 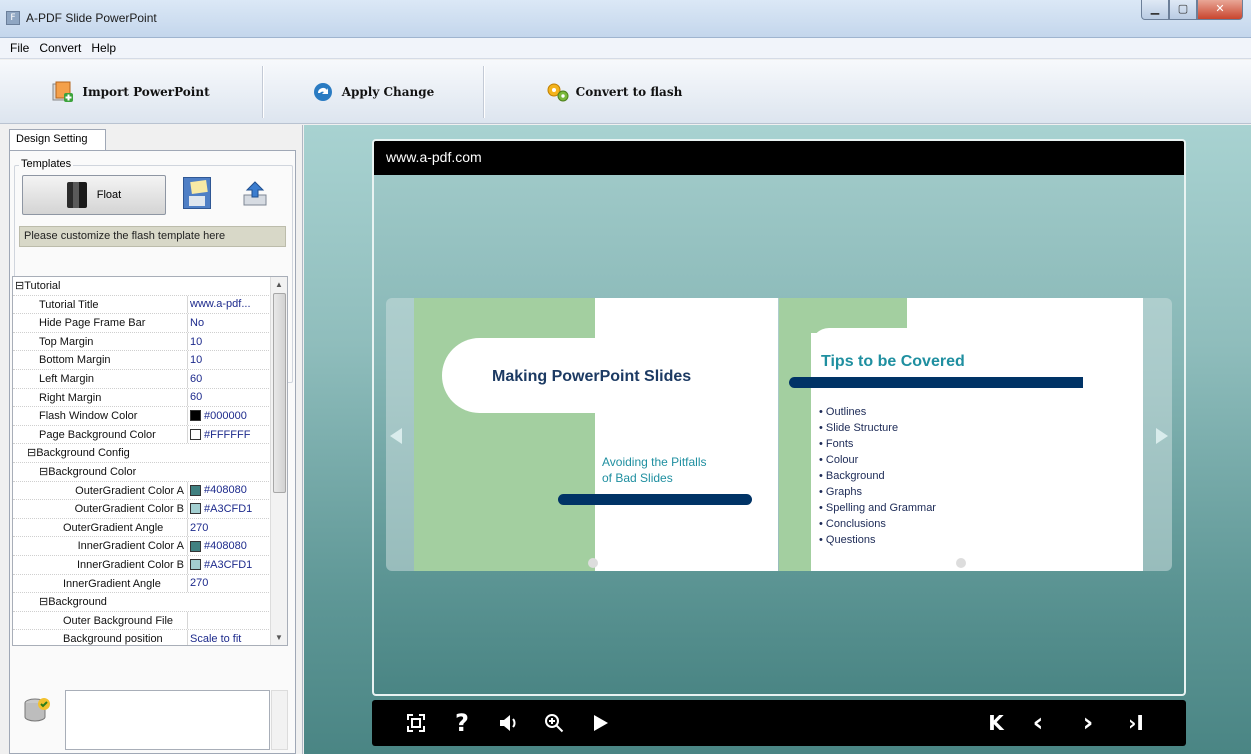 I want to click on property-value-text: #FFFFFF, so click(x=227, y=434).